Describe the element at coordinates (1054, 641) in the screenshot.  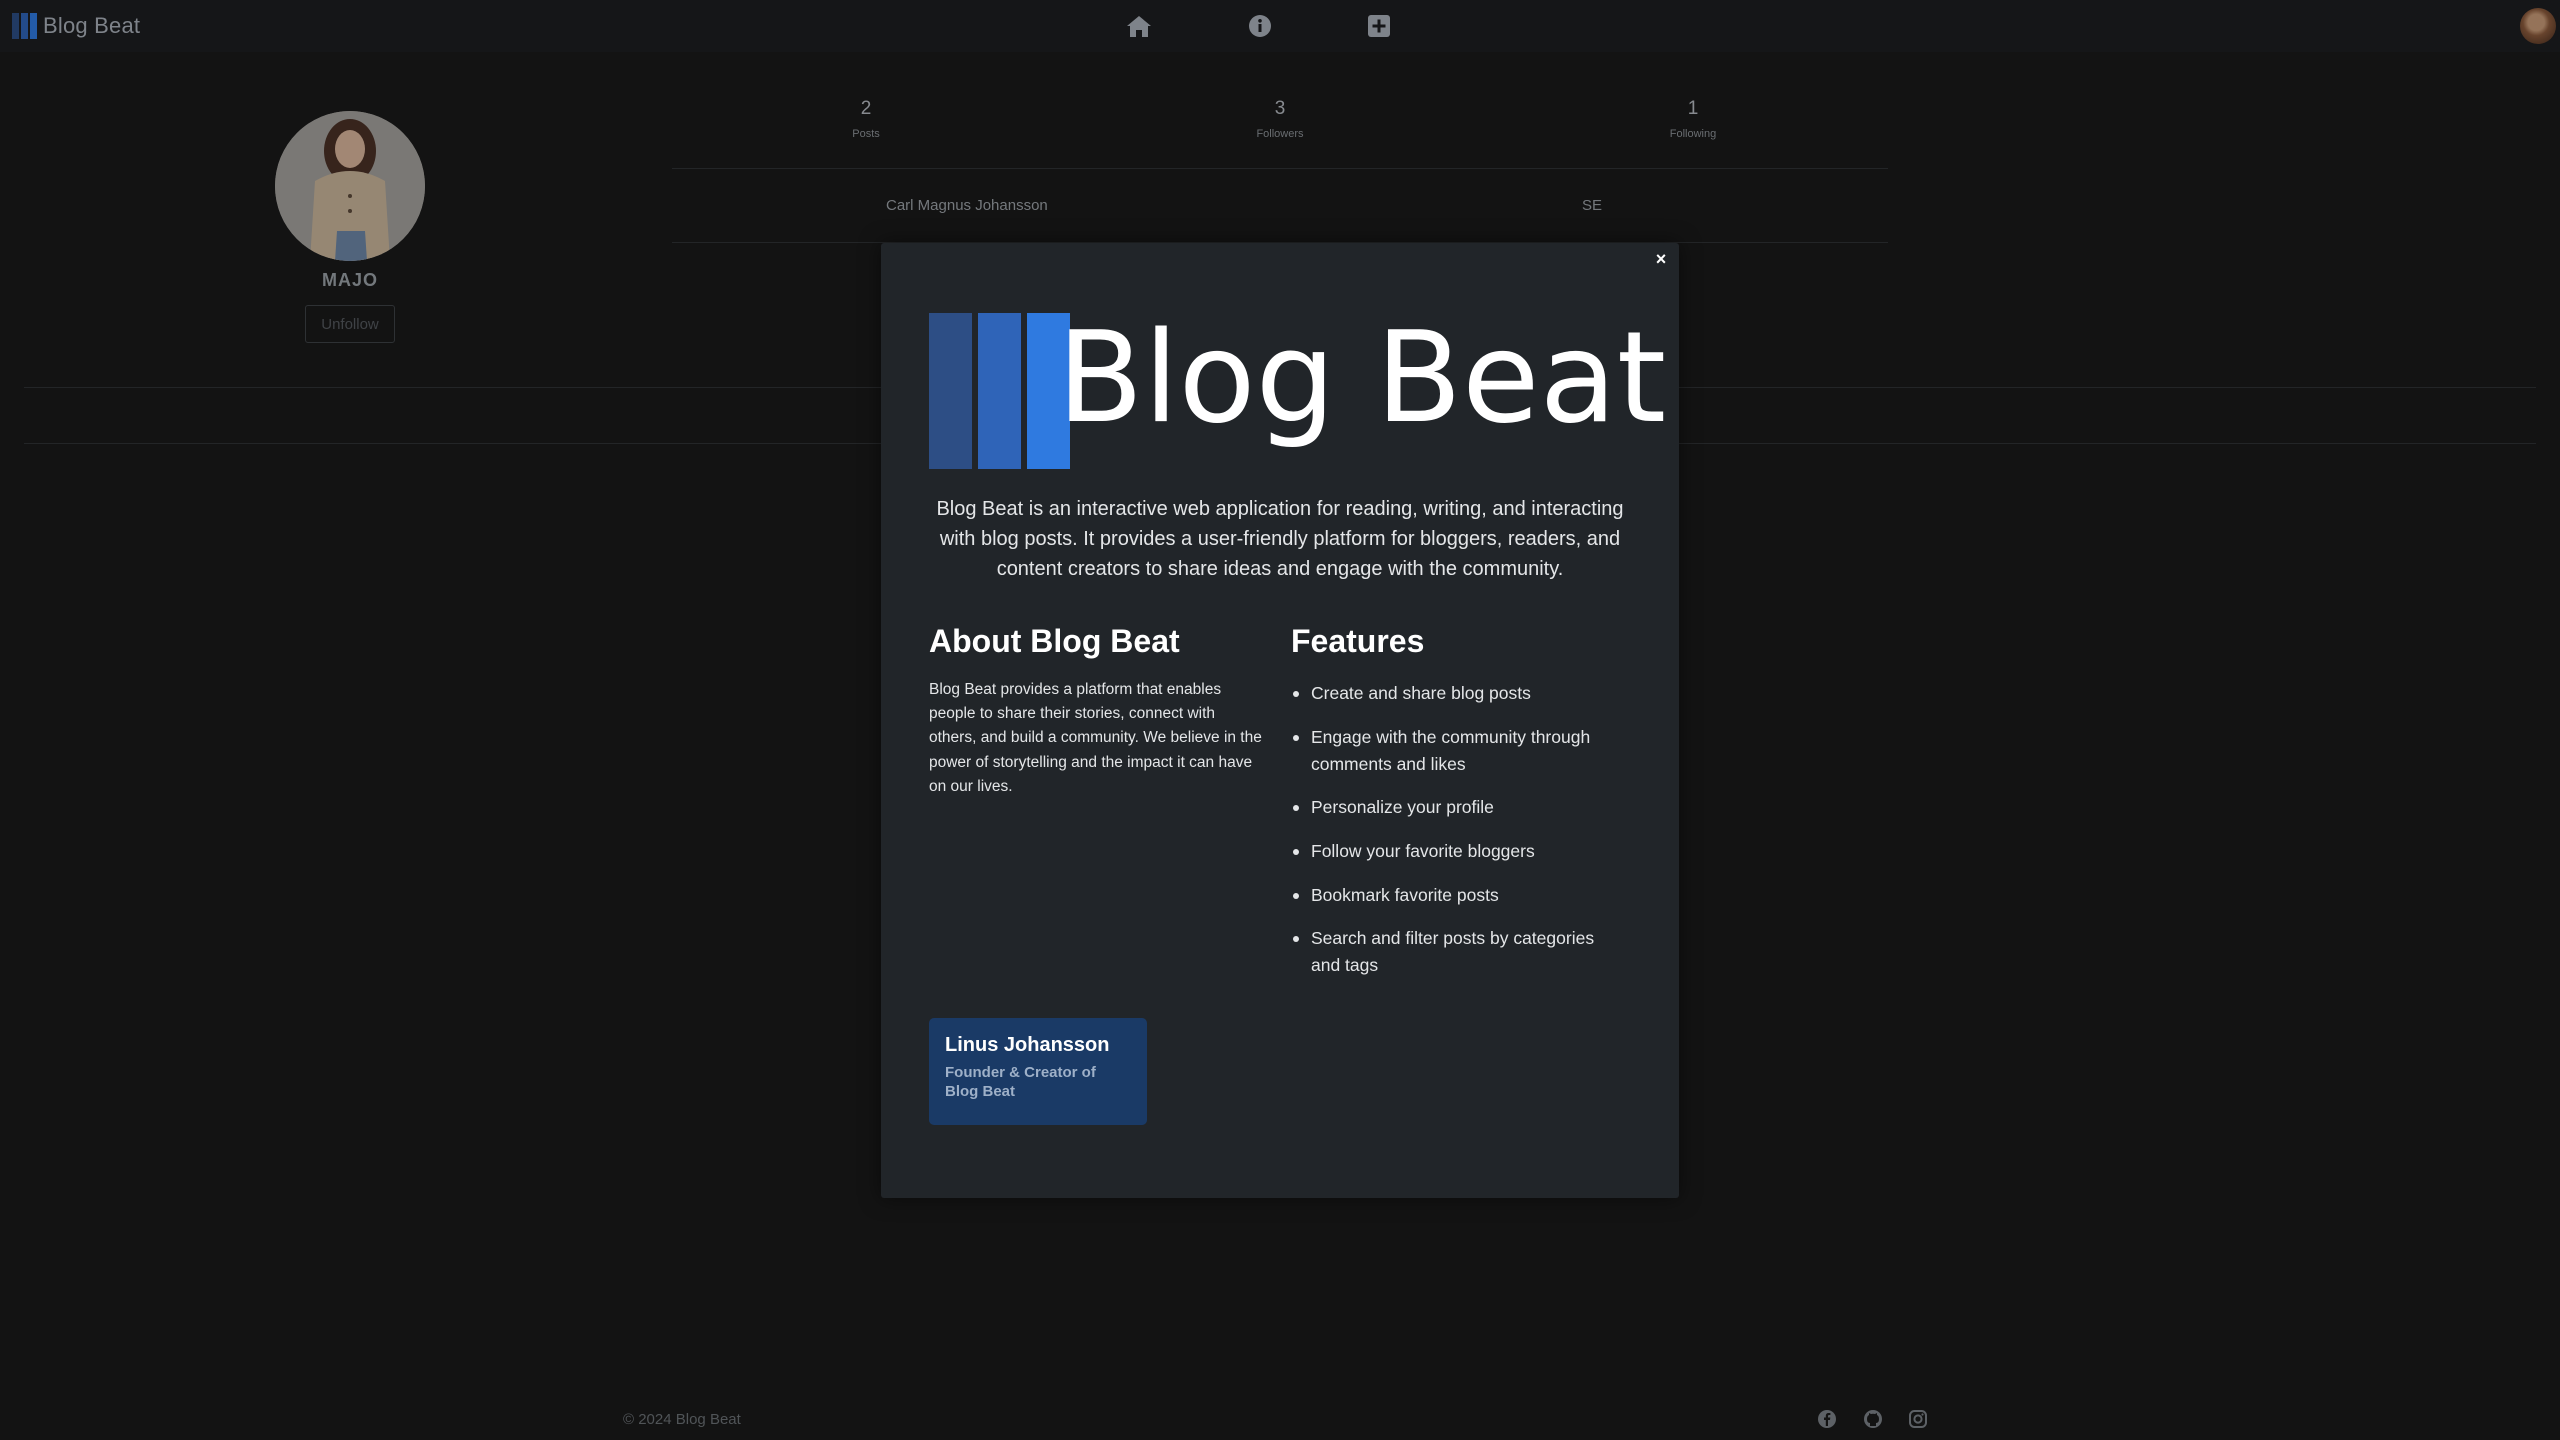
I see `about-title: About Blog Beat` at that location.